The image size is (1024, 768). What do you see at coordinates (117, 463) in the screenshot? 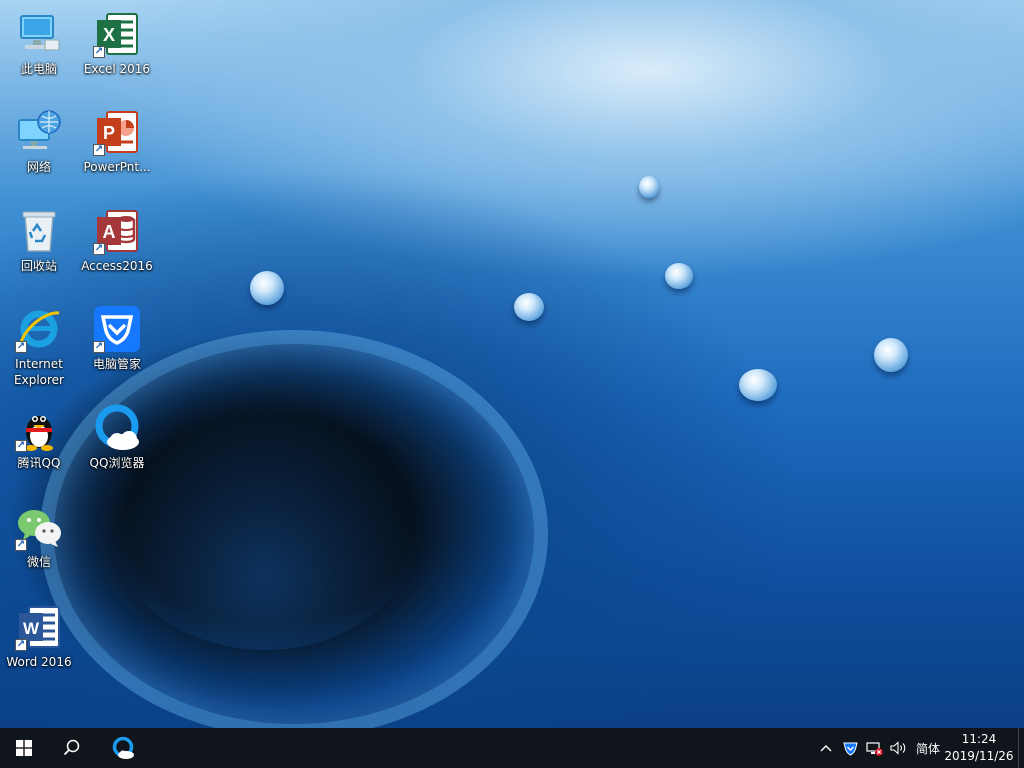
I see `desktop-icon-label: QQ浏览器` at bounding box center [117, 463].